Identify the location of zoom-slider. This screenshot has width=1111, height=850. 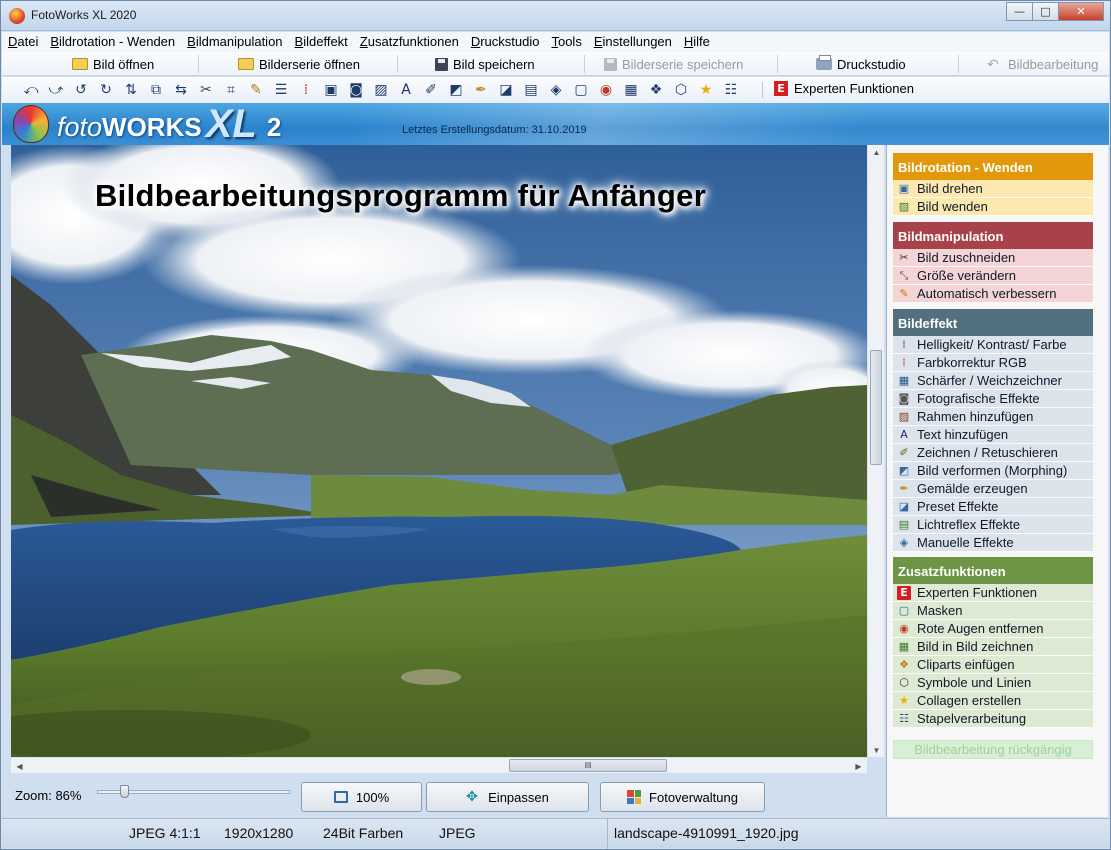
(193, 792).